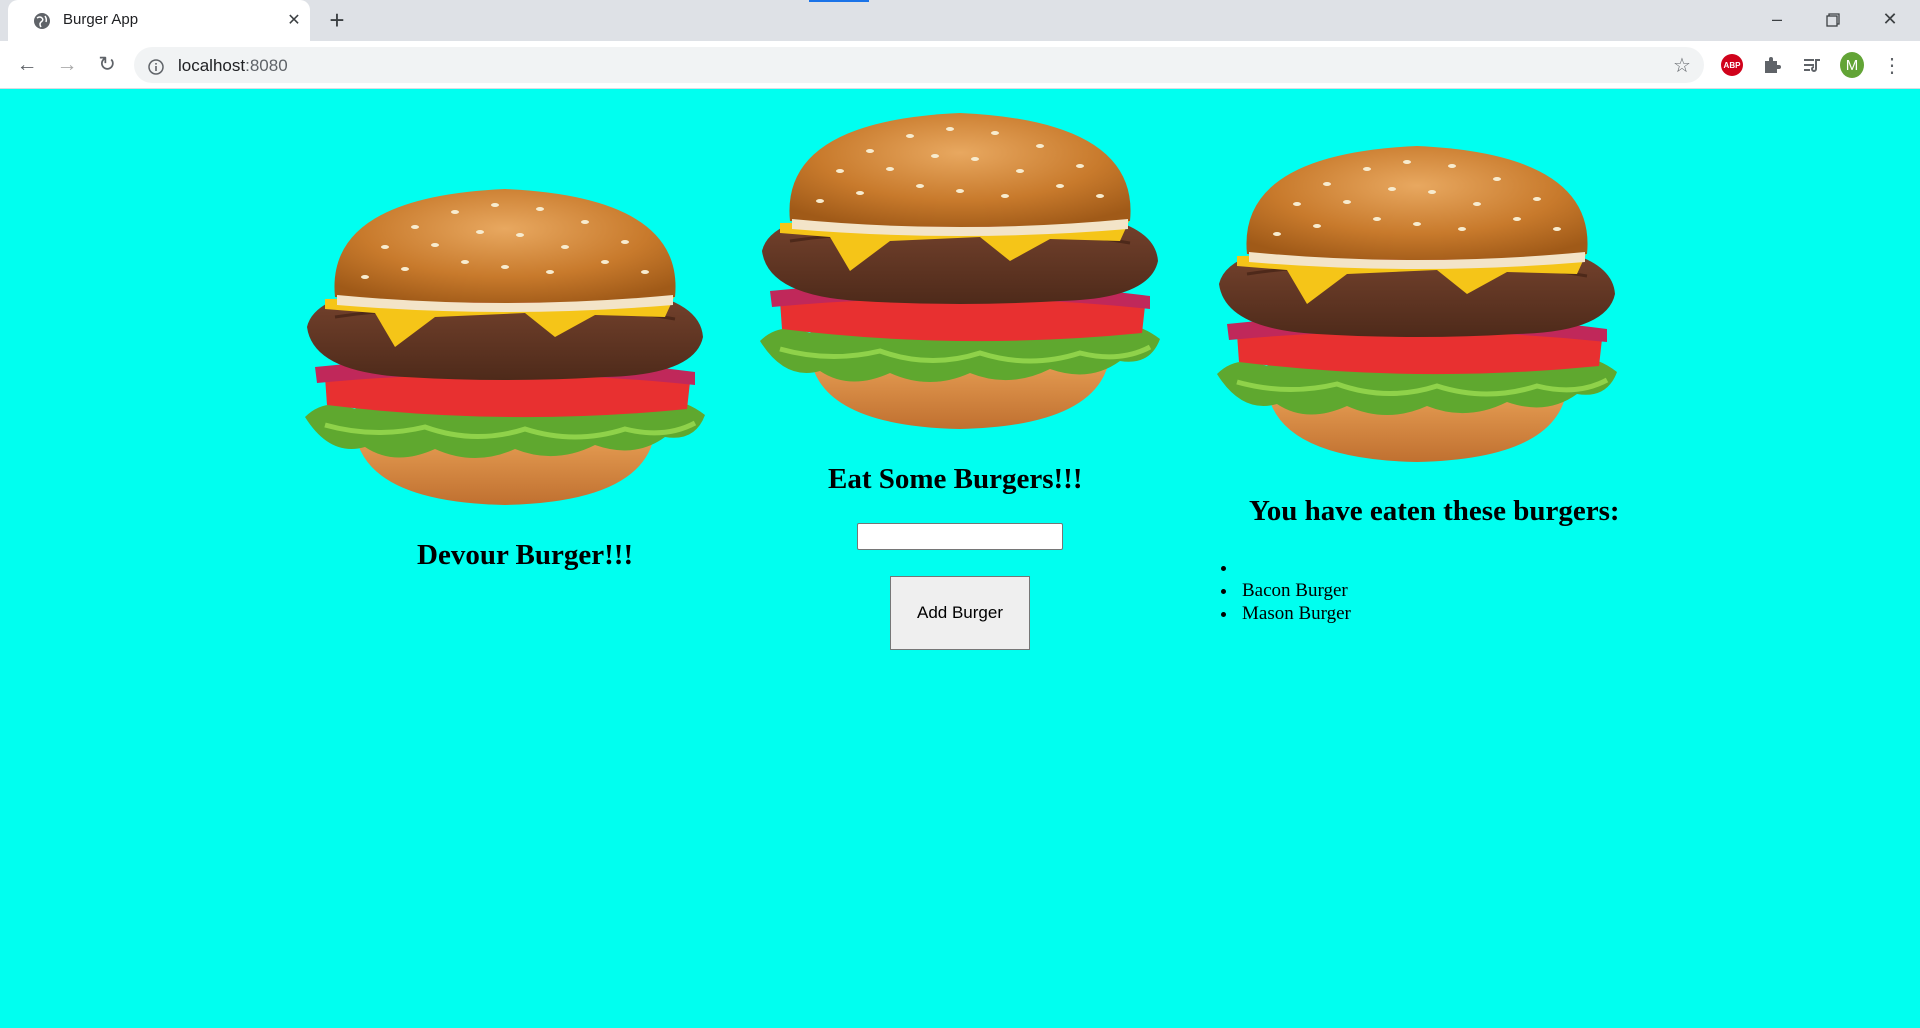  I want to click on profile-initial: M, so click(1852, 65).